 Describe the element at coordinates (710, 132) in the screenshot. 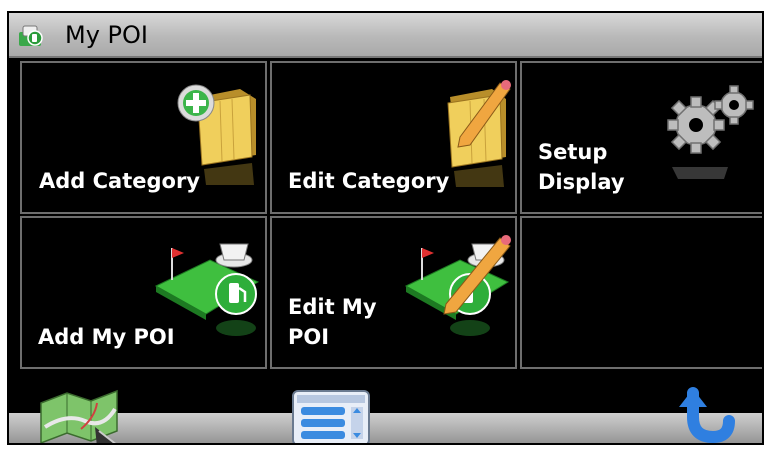

I see `gear-icon` at that location.